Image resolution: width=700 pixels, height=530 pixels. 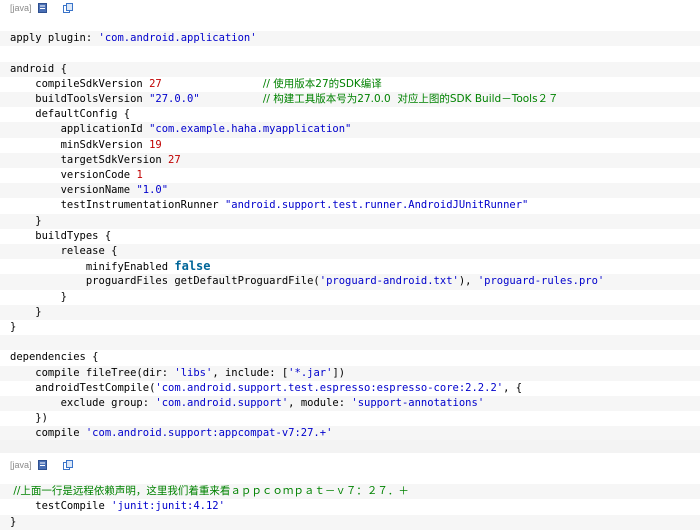 I want to click on code-line: dependencies {, so click(x=350, y=357).